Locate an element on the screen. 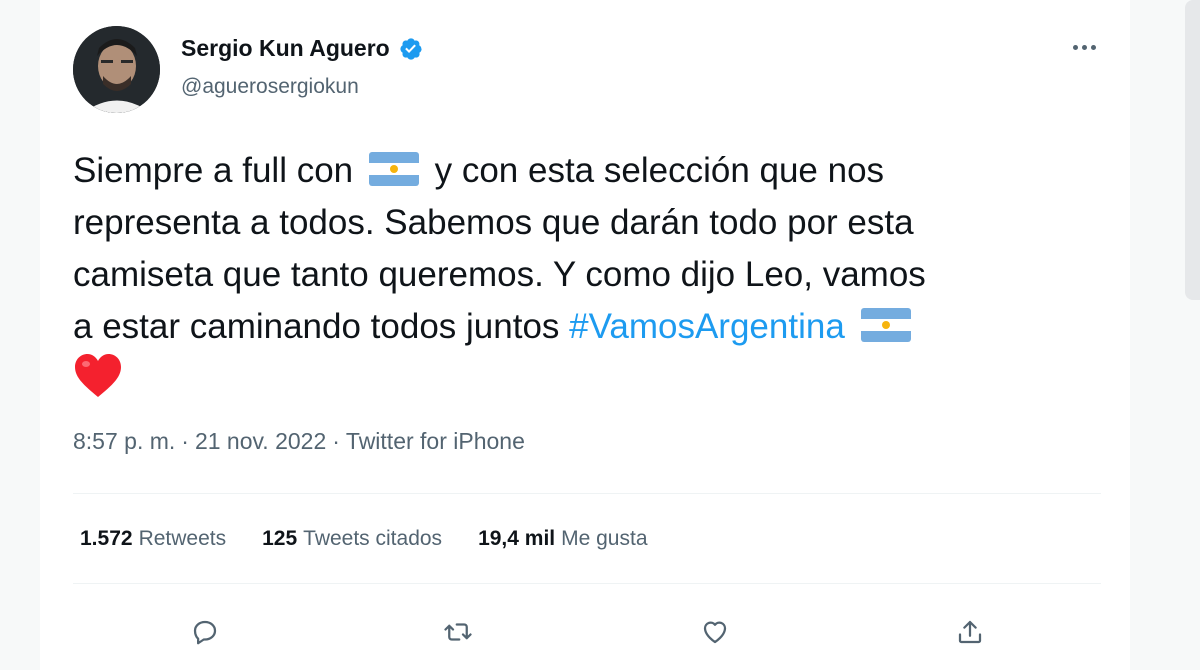  tweet-text-segment: y con esta selección que nos is located at coordinates (659, 170).